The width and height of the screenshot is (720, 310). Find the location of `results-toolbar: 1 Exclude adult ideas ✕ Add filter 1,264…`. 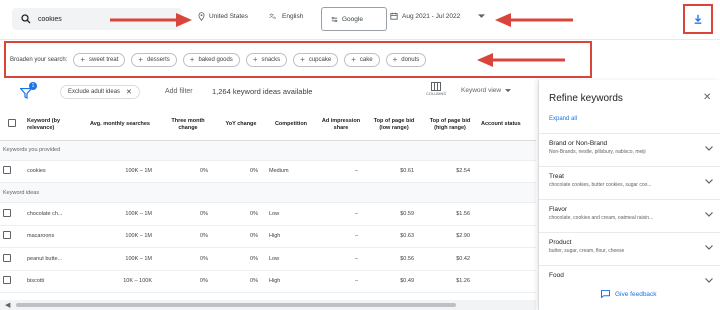

results-toolbar: 1 Exclude adult ideas ✕ Add filter 1,264… is located at coordinates (268, 95).